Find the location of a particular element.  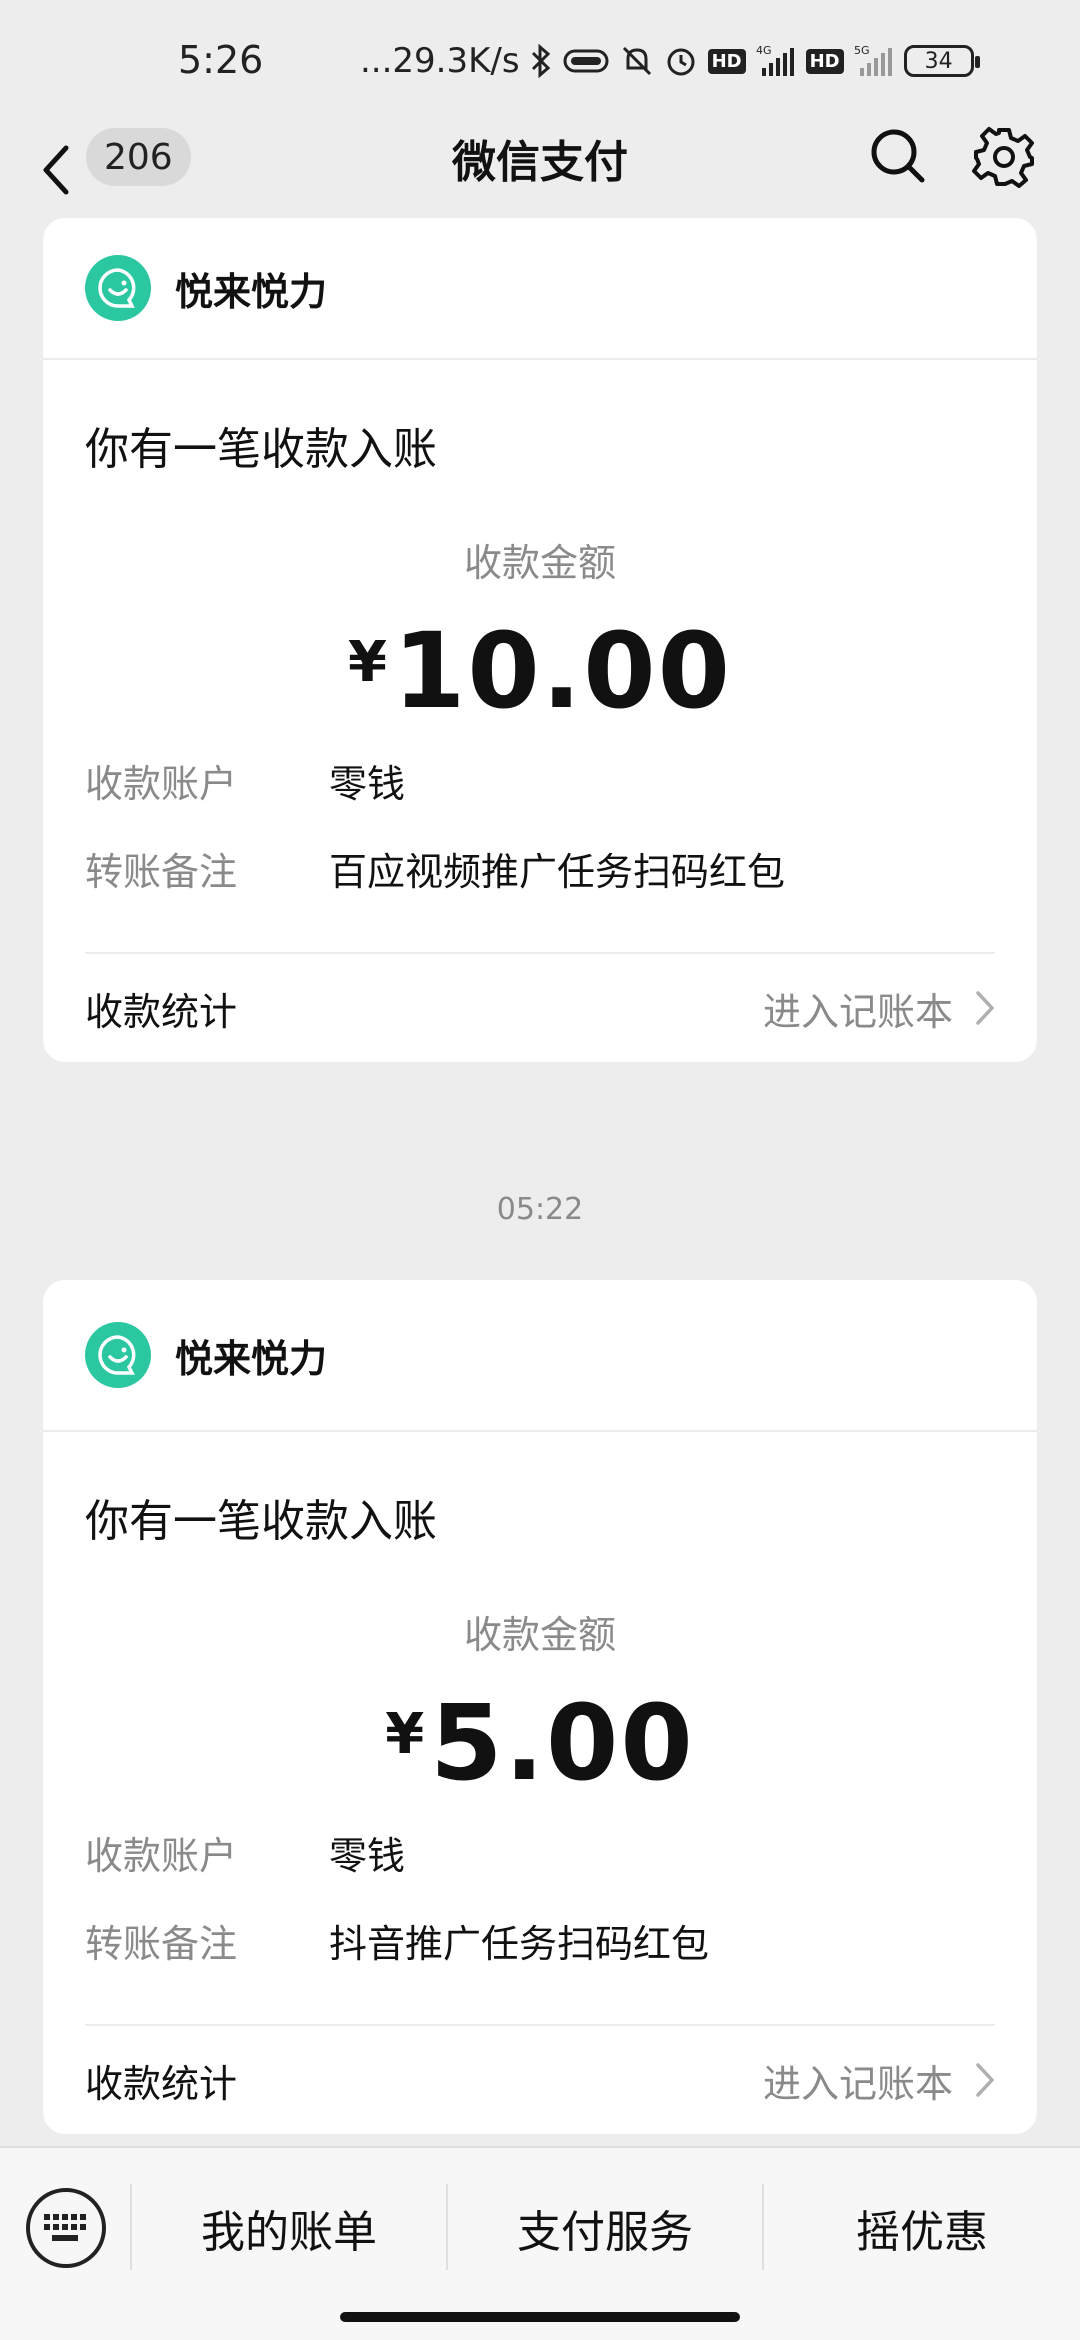

settings-button is located at coordinates (1004, 156).